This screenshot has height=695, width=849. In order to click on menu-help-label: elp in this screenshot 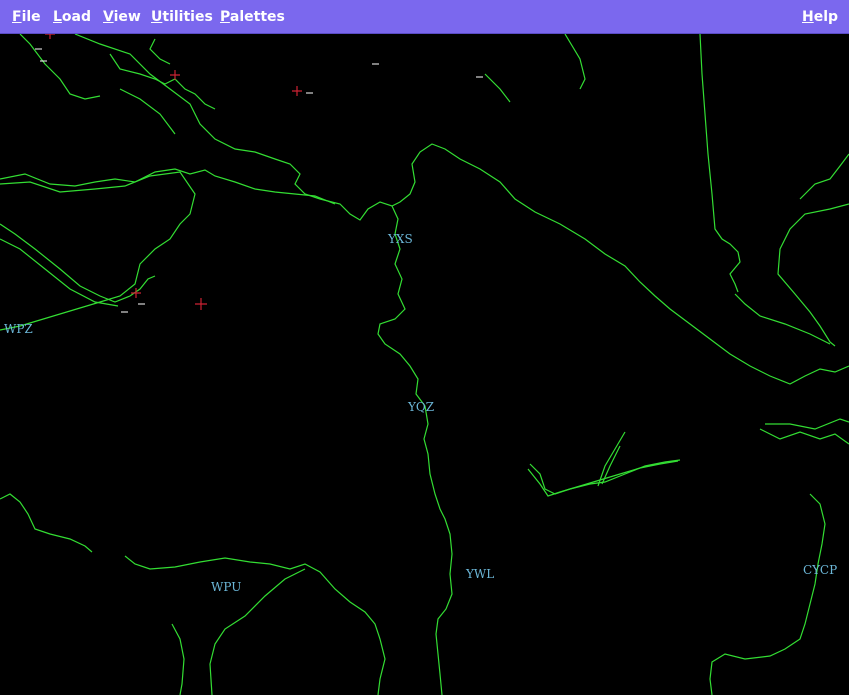, I will do `click(826, 17)`.